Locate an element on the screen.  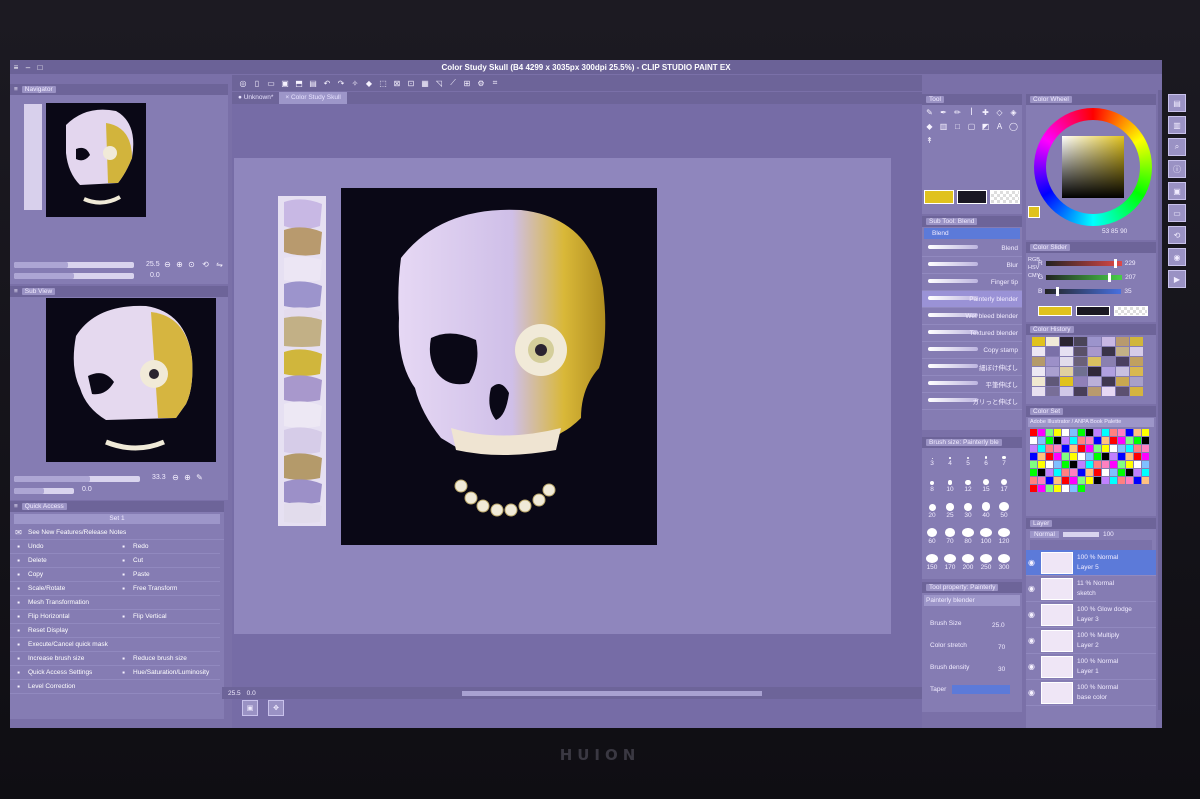
main-color-swatch is located at coordinates (939, 197).